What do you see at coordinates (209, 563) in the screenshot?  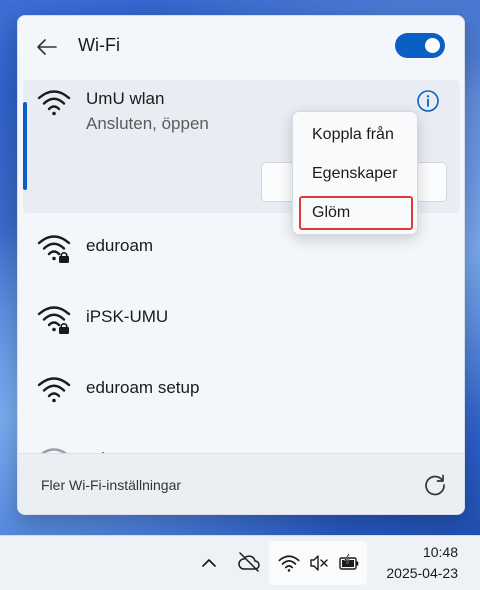 I see `chevron-up-icon` at bounding box center [209, 563].